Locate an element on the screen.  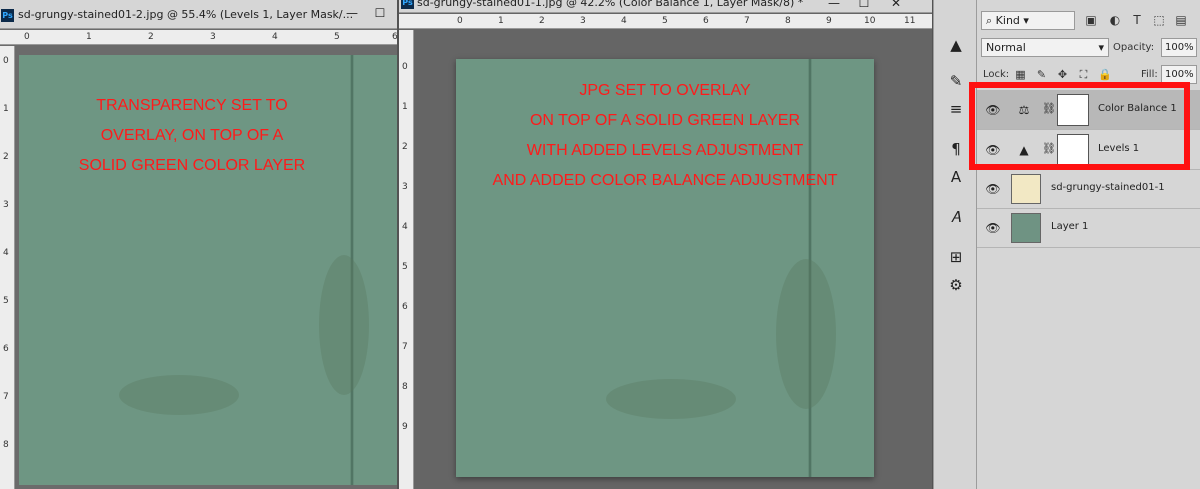
brush-tool-icon: ✎ is located at coordinates (956, 81).